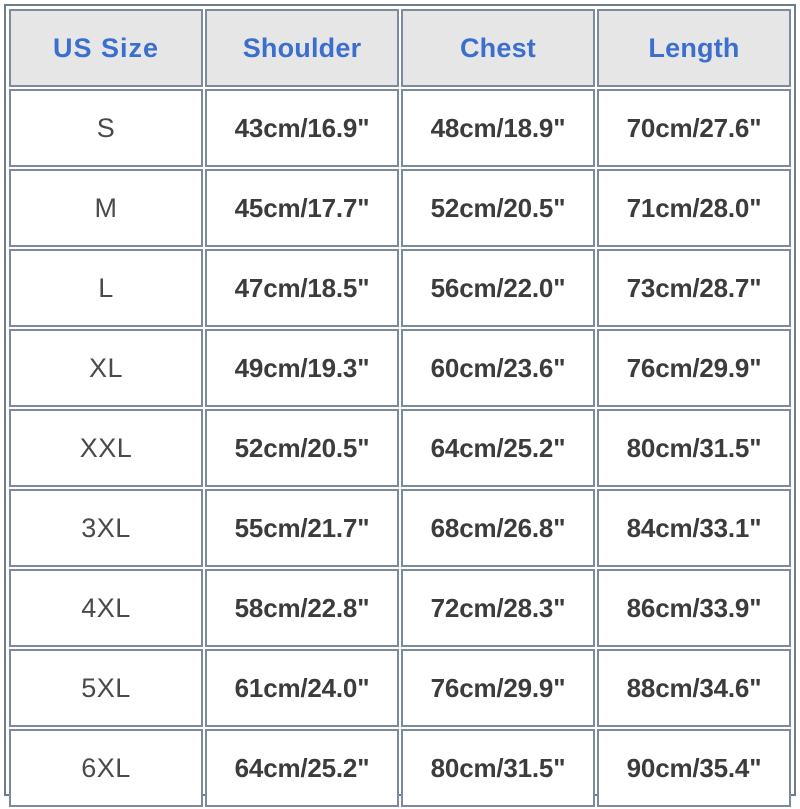 This screenshot has width=800, height=809. I want to click on cell-shoulder-value: 55cm/21.7", so click(302, 528).